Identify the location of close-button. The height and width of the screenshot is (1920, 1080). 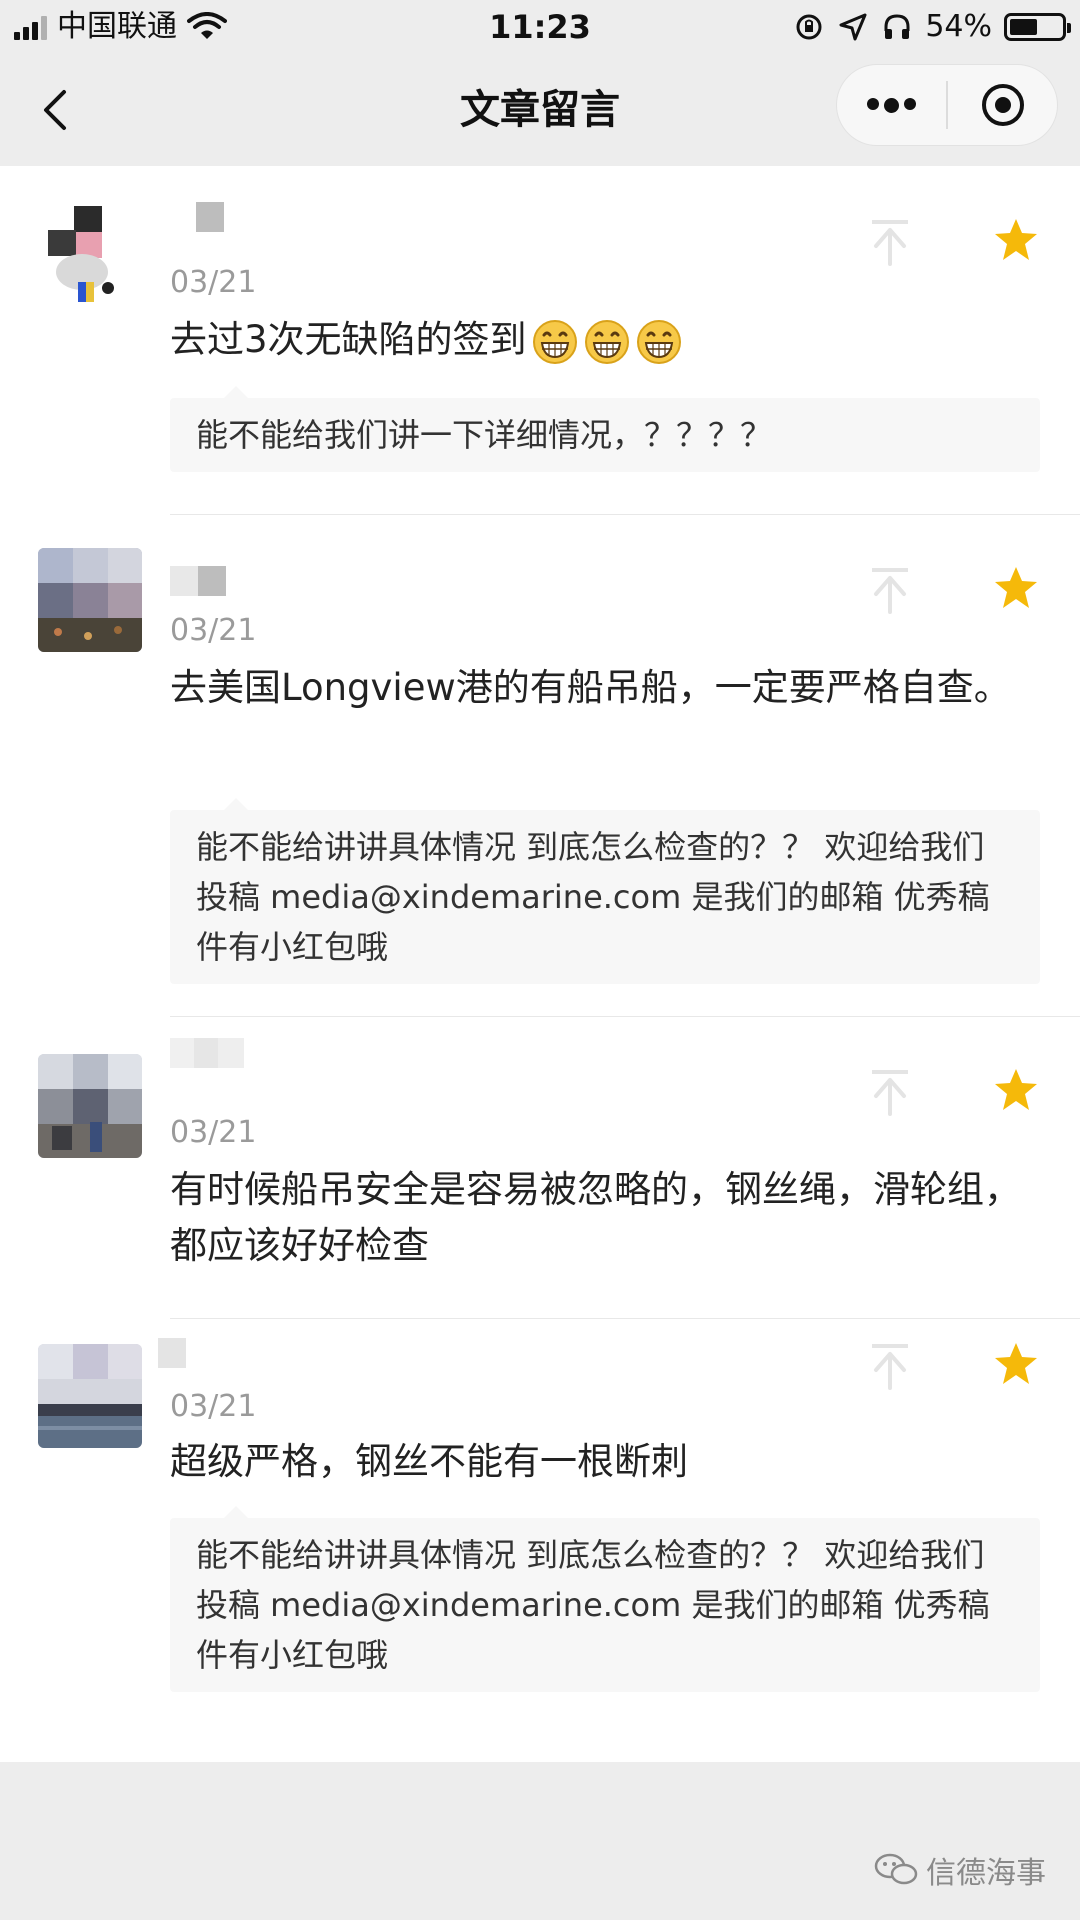
(1002, 105).